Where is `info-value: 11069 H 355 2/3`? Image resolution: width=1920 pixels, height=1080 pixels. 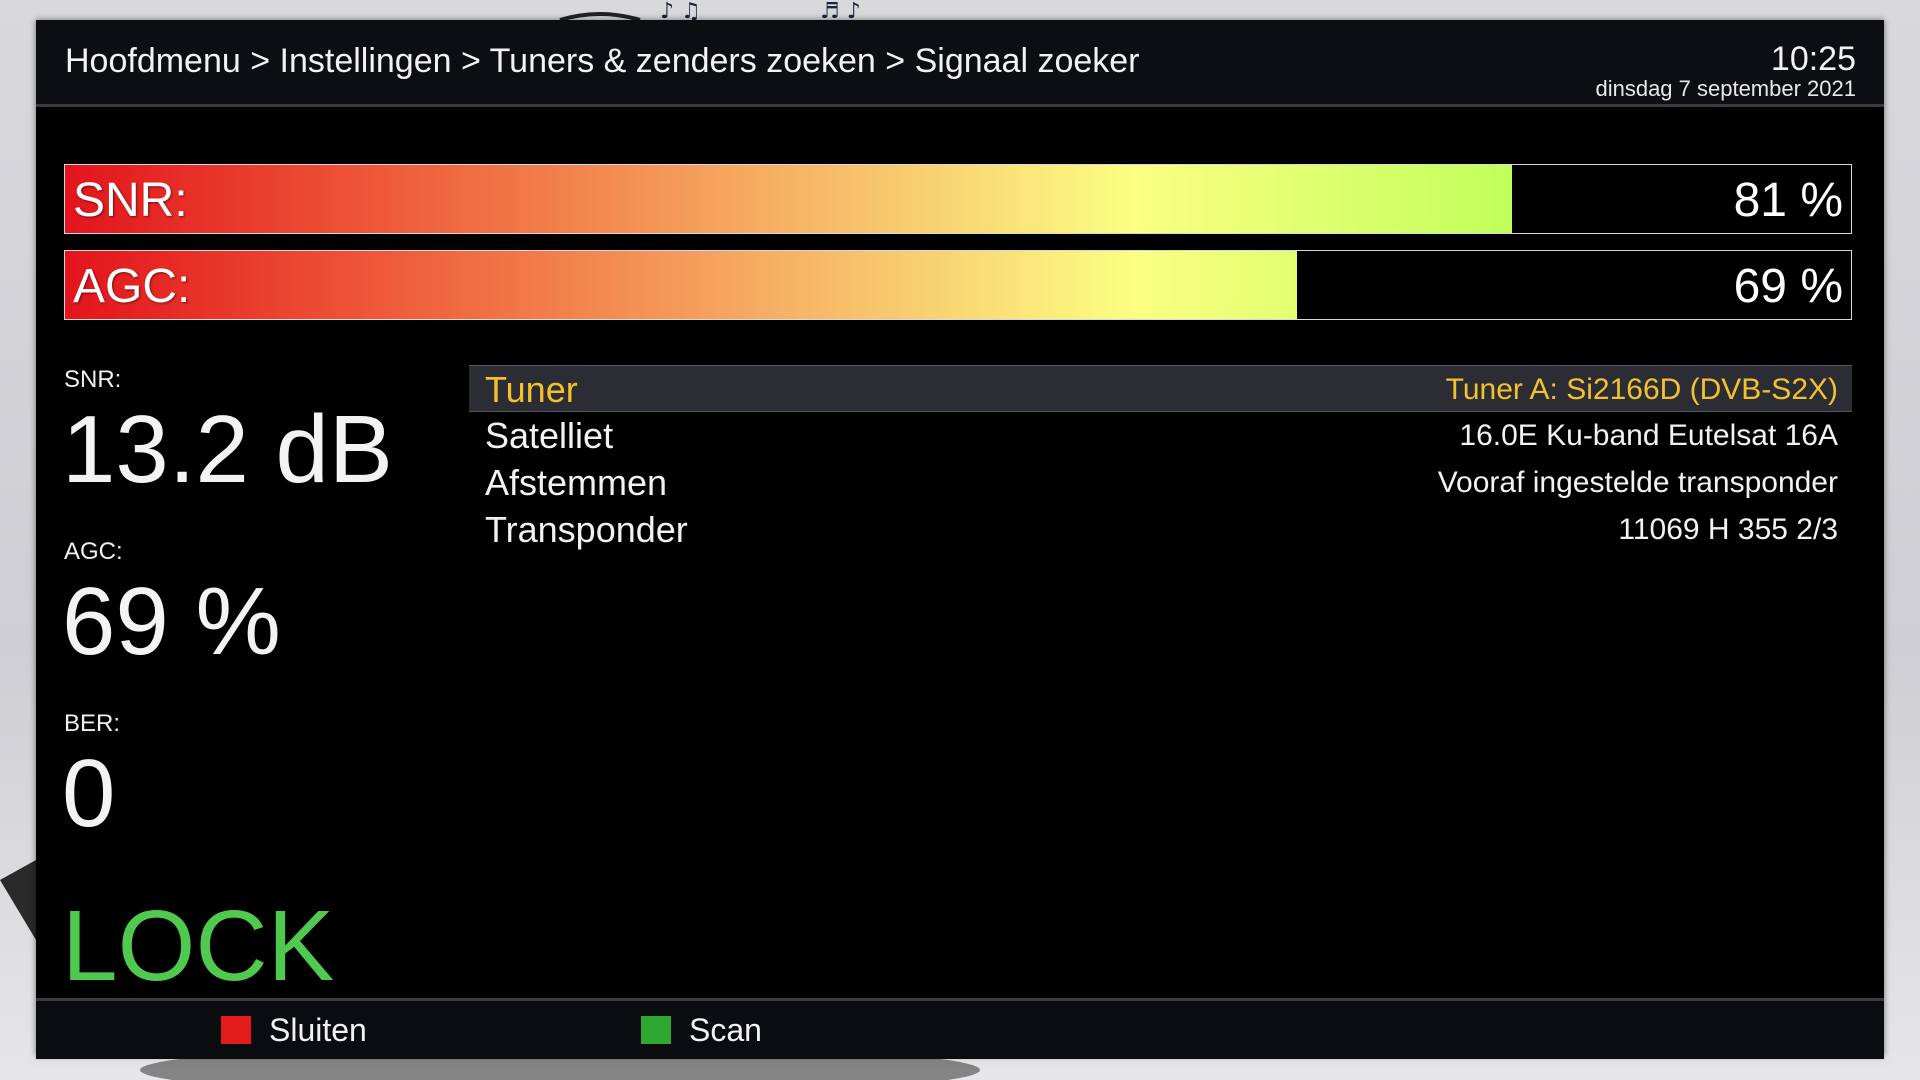
info-value: 11069 H 355 2/3 is located at coordinates (1728, 529).